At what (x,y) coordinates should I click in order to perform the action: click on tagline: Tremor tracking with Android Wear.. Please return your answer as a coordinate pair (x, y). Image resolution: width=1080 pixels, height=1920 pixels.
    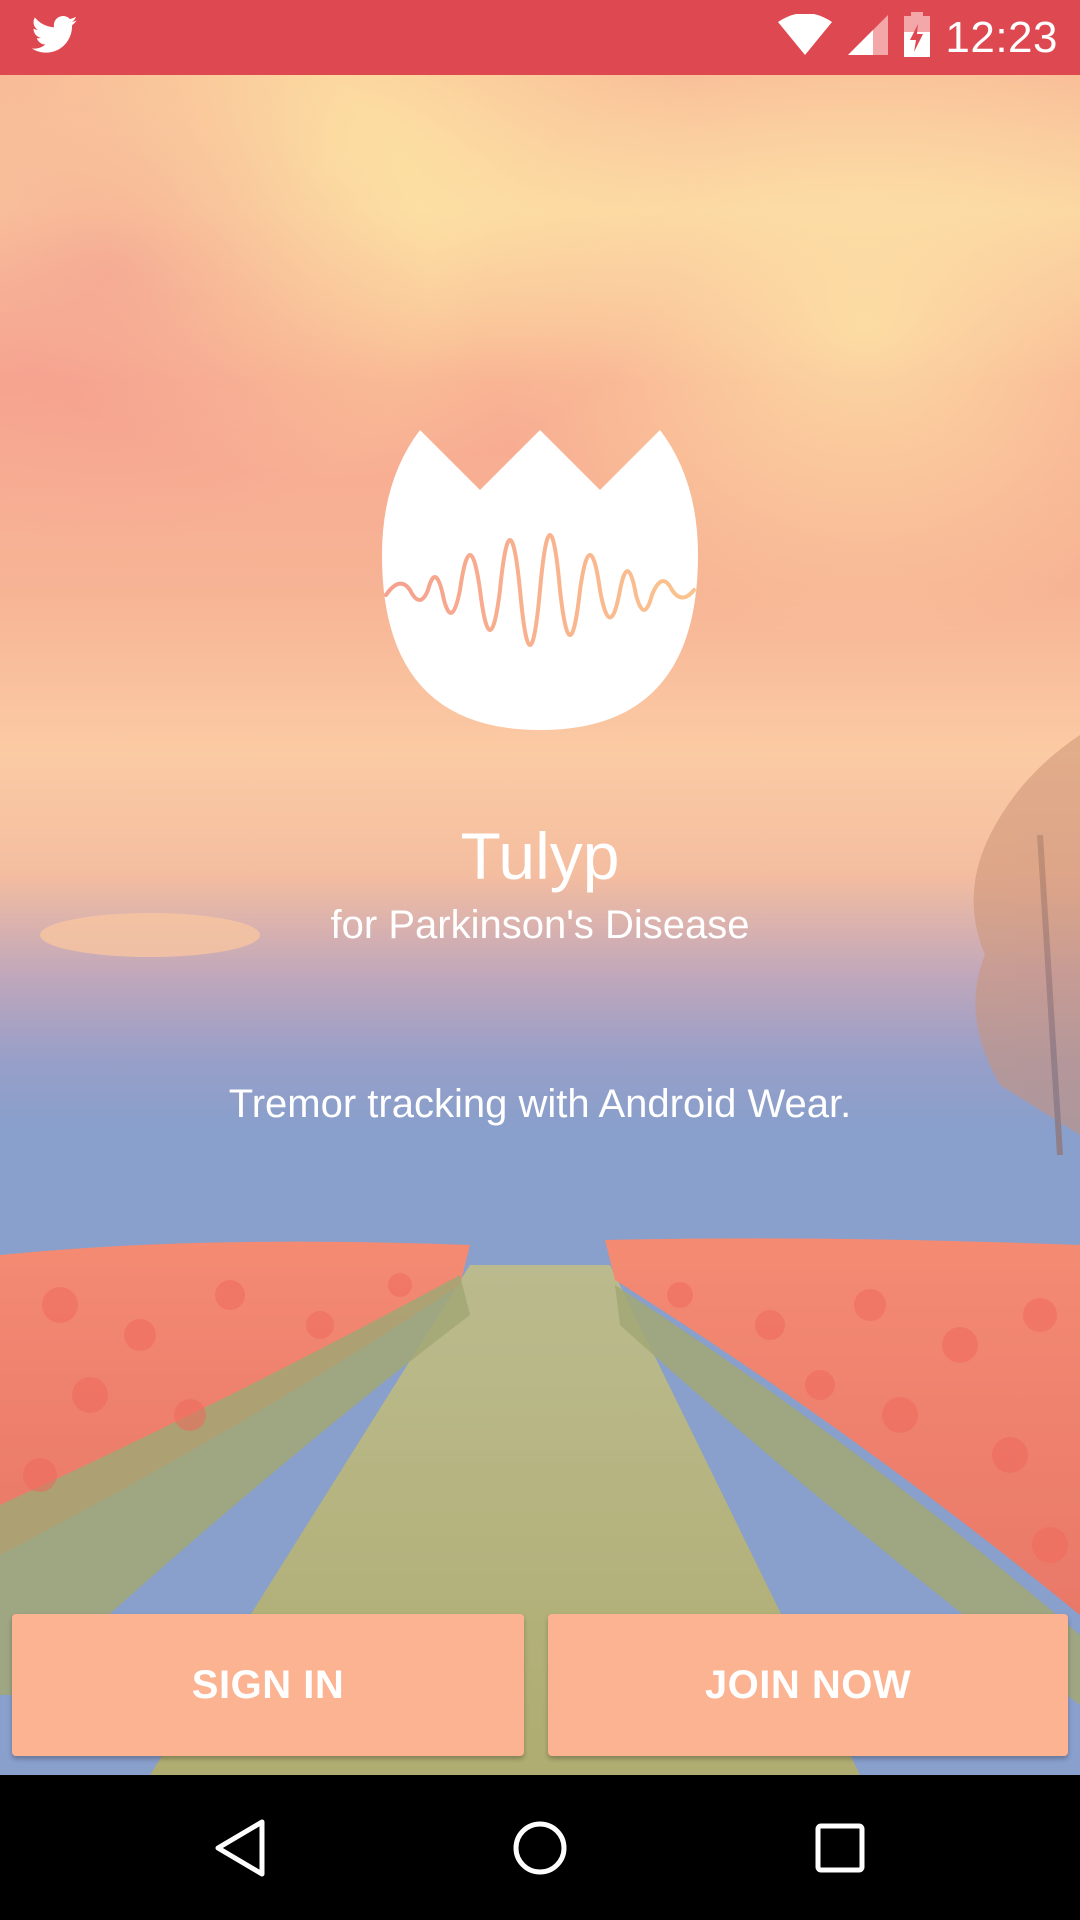
    Looking at the image, I should click on (540, 1104).